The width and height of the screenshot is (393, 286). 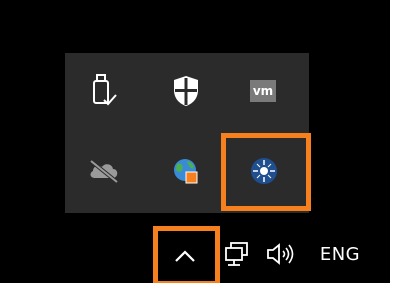 I want to click on highlight-box-app-icon, so click(x=266, y=172).